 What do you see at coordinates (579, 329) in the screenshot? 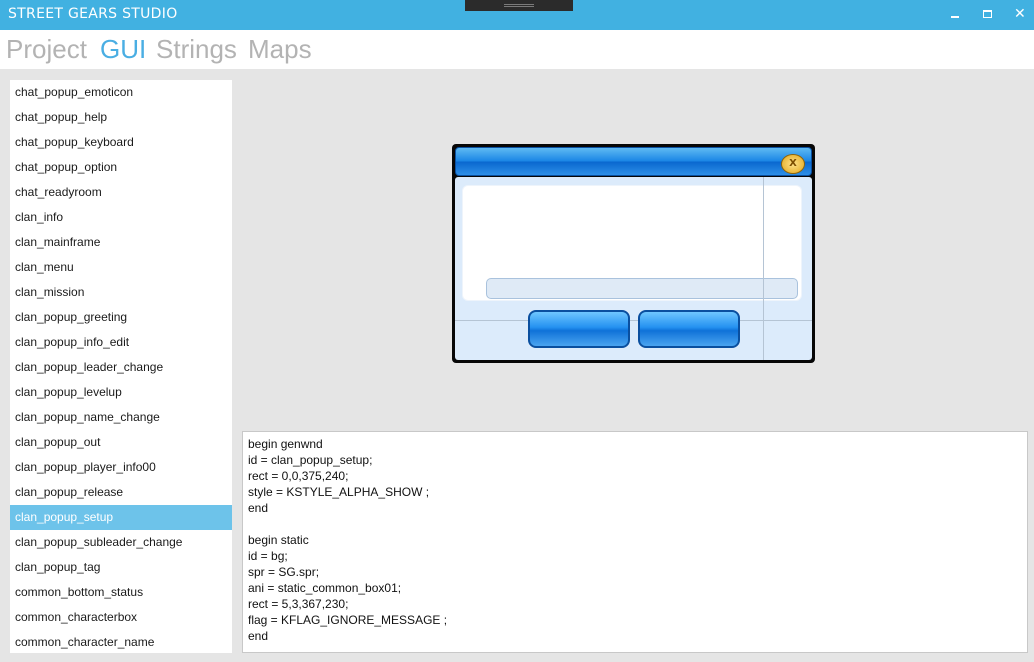
I see `preview-button-left` at bounding box center [579, 329].